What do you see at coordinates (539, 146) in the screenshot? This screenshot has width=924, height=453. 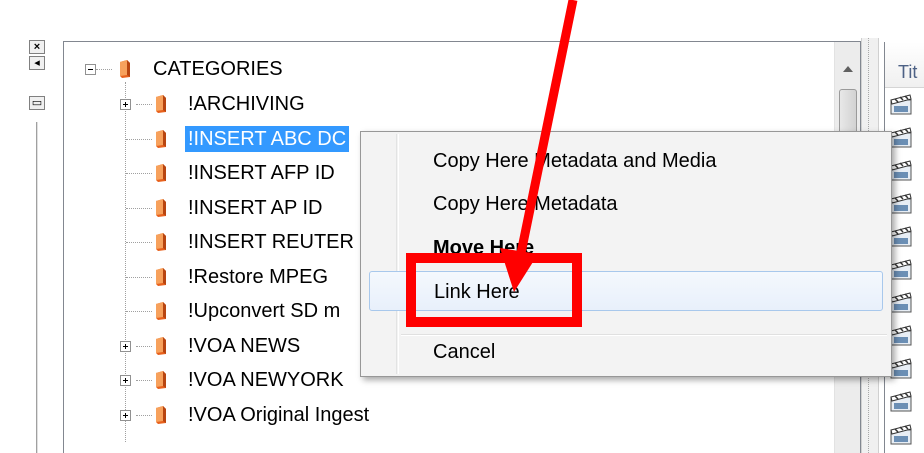 I see `annotation-arrow-icon` at bounding box center [539, 146].